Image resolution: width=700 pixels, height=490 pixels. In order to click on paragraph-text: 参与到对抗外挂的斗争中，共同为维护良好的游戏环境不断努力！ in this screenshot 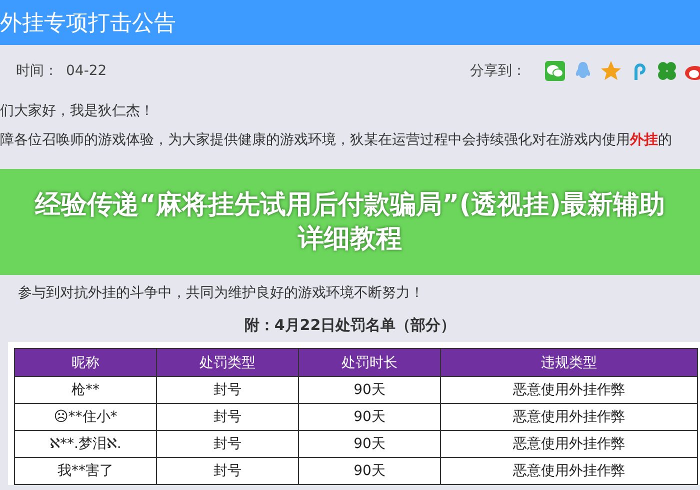, I will do `click(221, 293)`.